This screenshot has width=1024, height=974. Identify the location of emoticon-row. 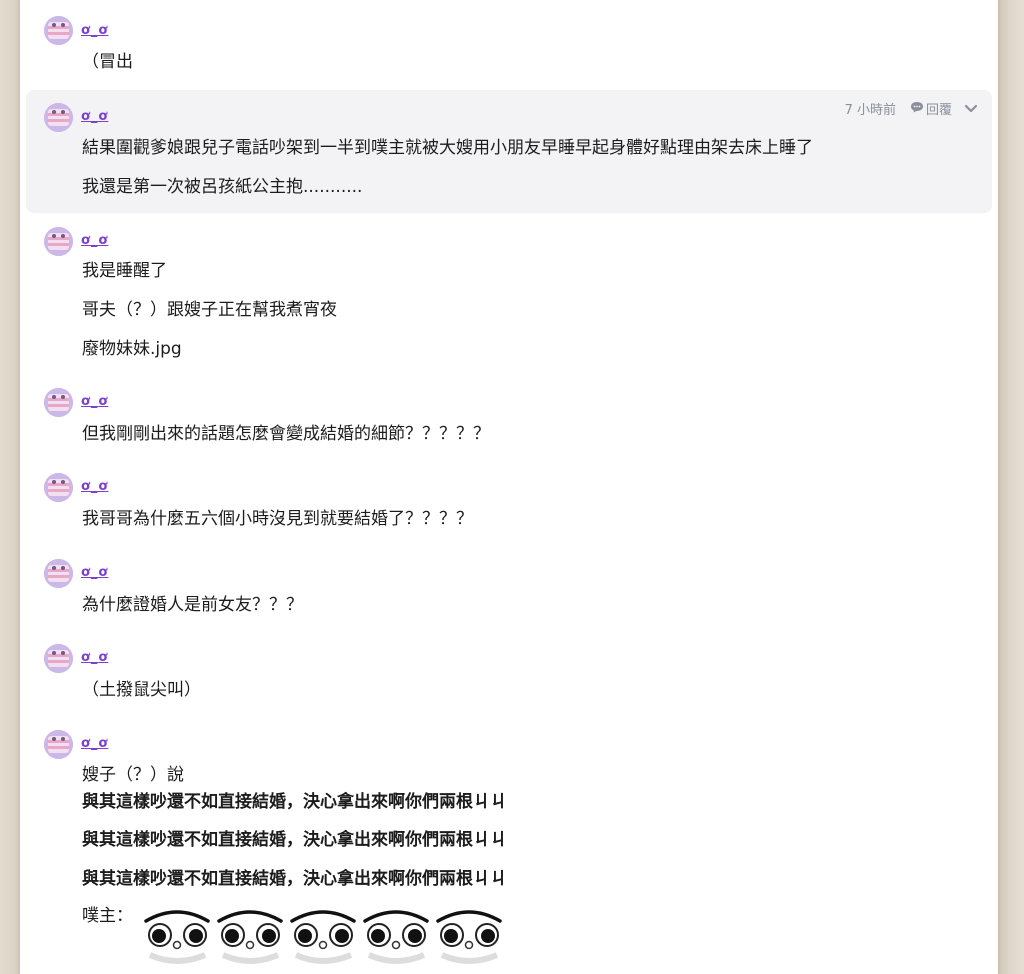
(324, 938).